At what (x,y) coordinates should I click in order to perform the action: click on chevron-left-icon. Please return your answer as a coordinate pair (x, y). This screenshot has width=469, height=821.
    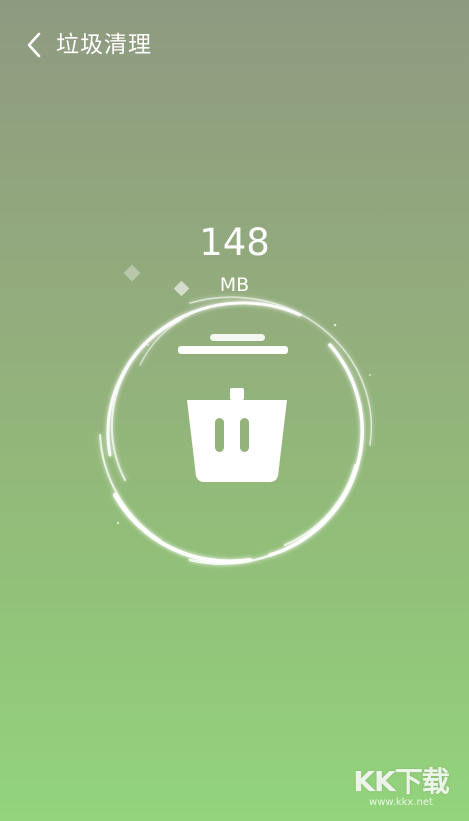
    Looking at the image, I should click on (34, 45).